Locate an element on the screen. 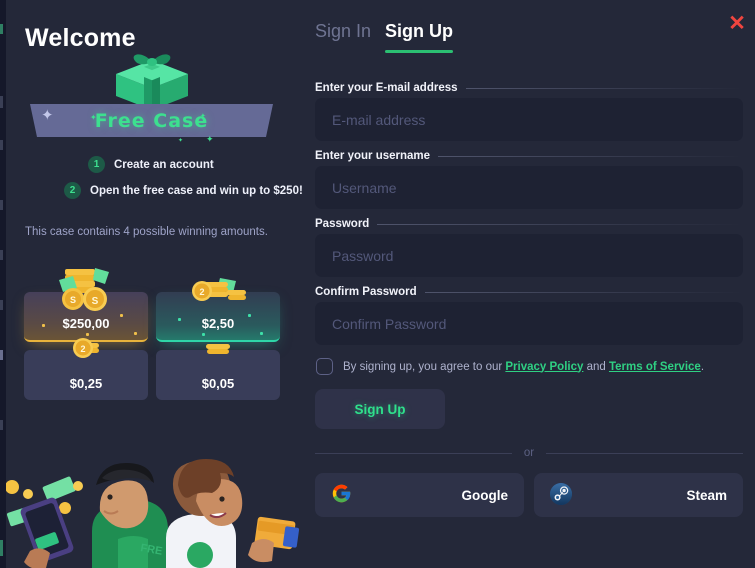 This screenshot has height=568, width=755. tab-sign-in: Sign In is located at coordinates (343, 37).